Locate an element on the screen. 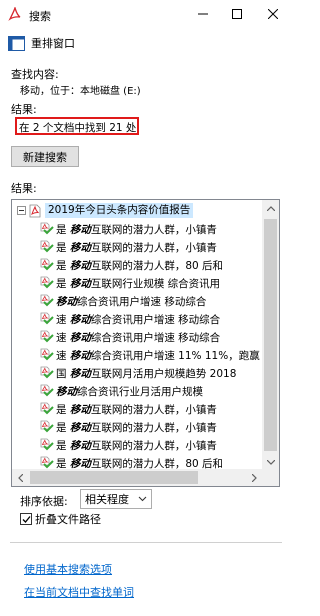 The image size is (320, 616). search-hit-row: 移动综合资讯行业月活用户规模 is located at coordinates (120, 391).